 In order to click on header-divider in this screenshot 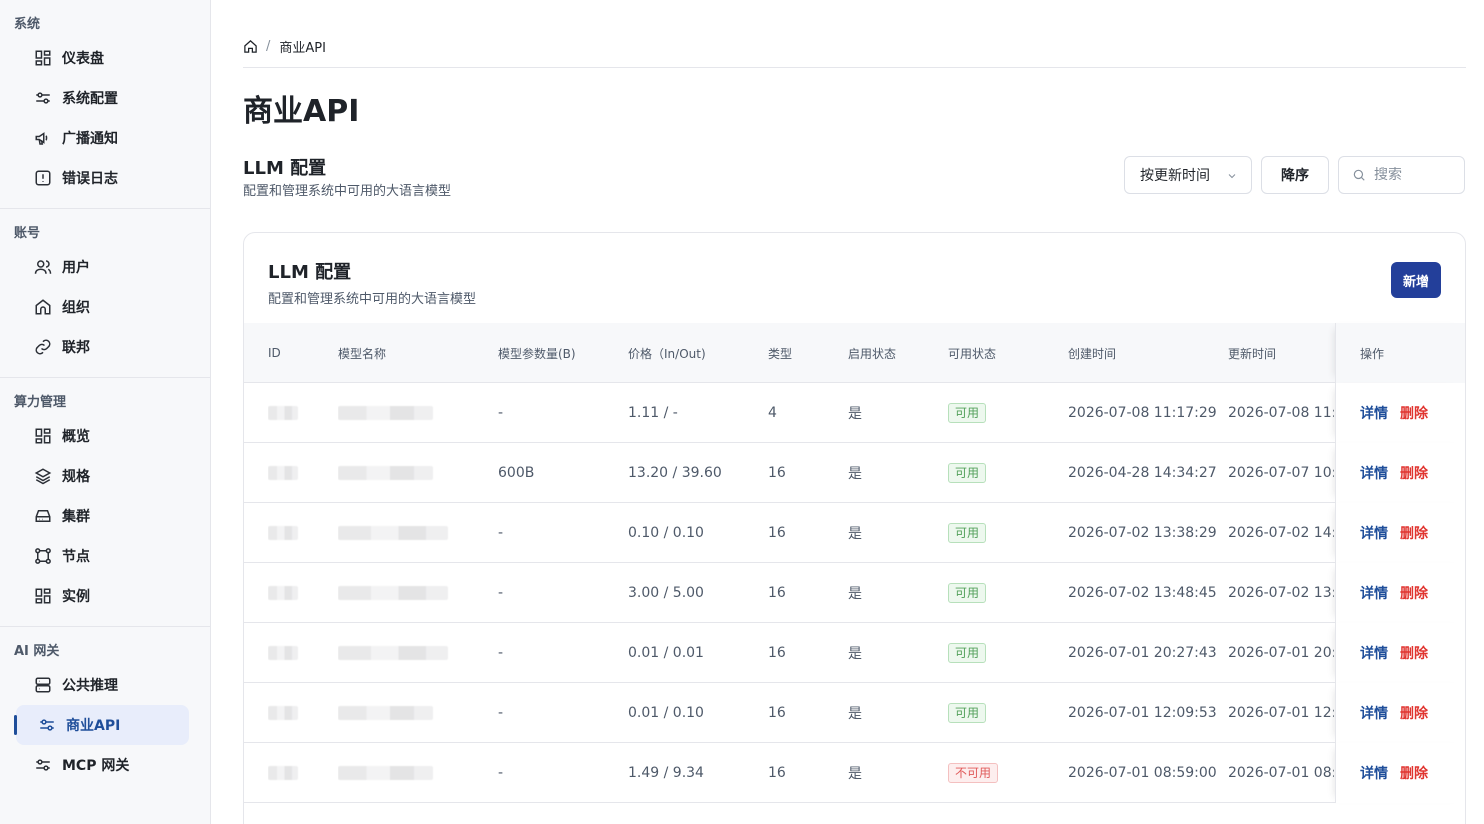, I will do `click(854, 67)`.